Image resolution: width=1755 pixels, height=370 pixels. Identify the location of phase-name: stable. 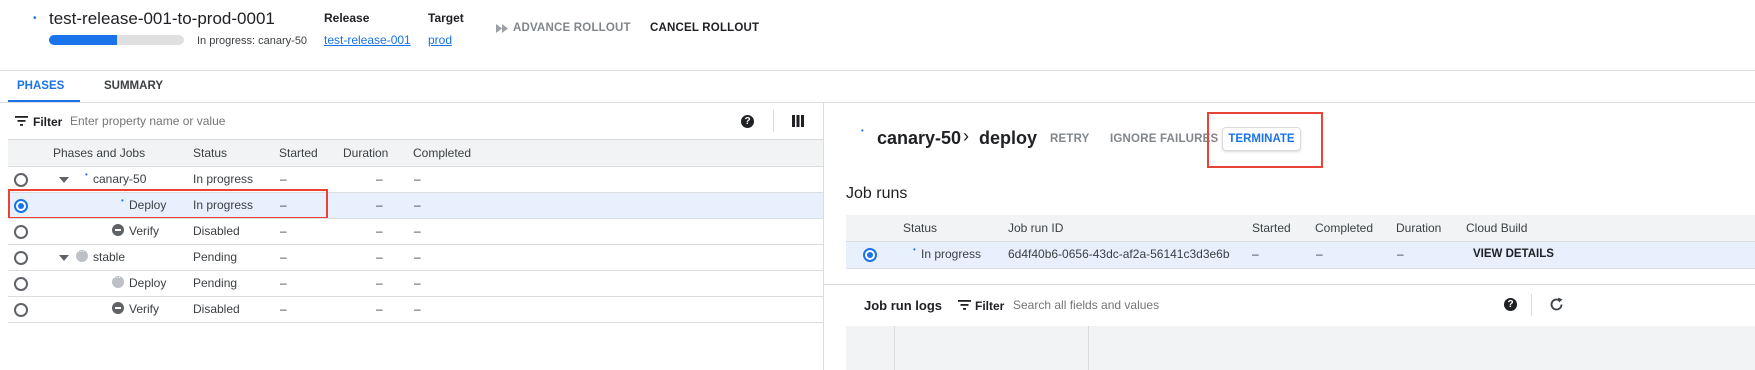
(109, 257).